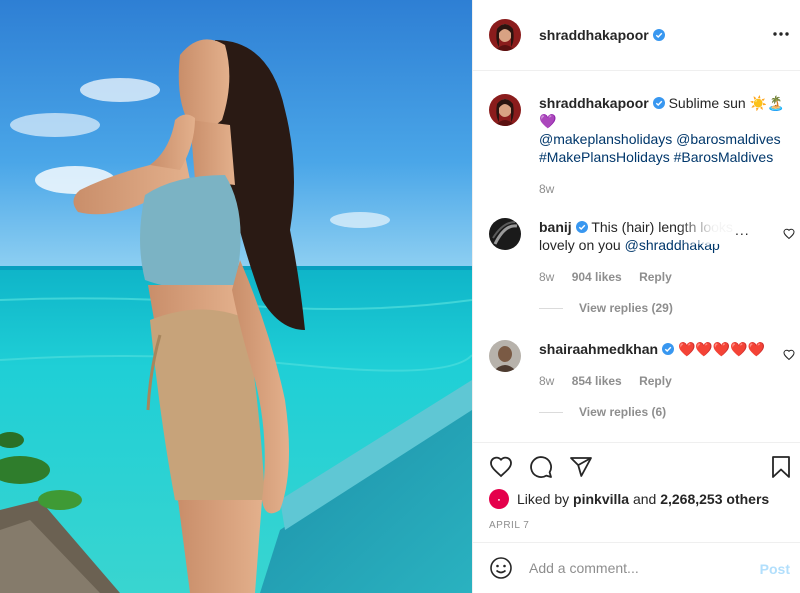 The image size is (800, 593). What do you see at coordinates (664, 189) in the screenshot?
I see `caption-meta: 8w` at bounding box center [664, 189].